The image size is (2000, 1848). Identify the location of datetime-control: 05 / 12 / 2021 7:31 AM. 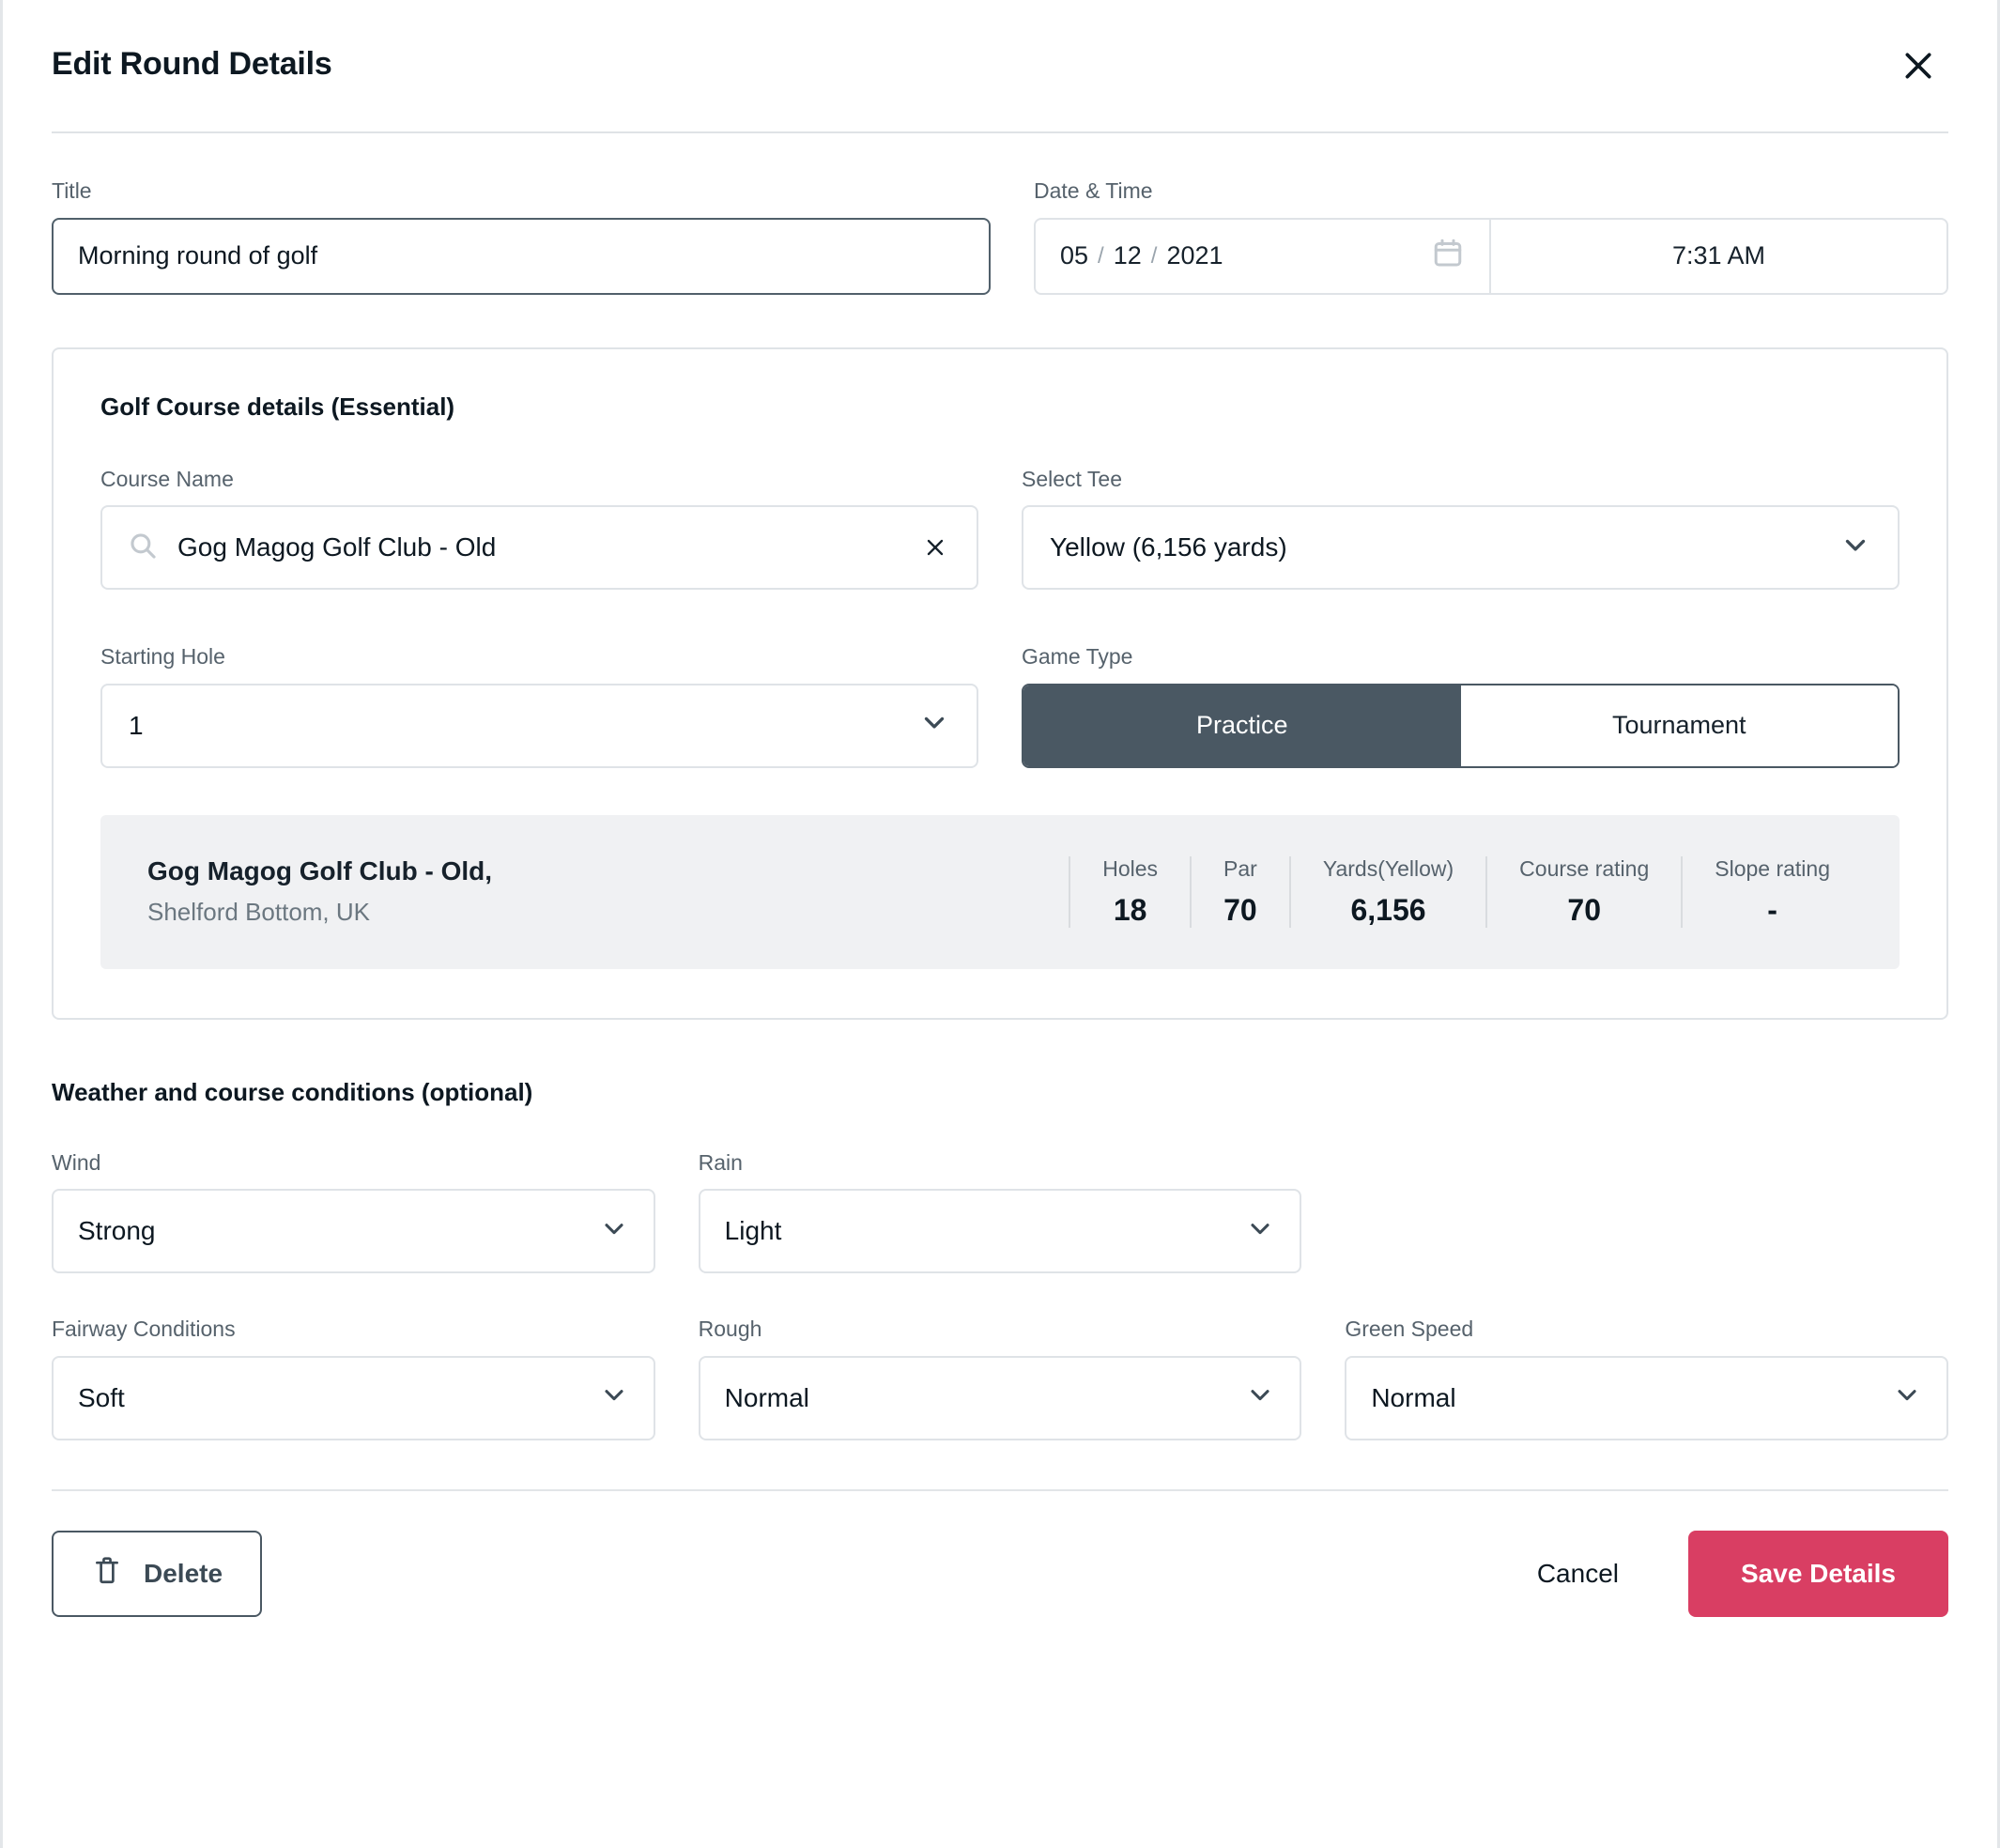
(1491, 256).